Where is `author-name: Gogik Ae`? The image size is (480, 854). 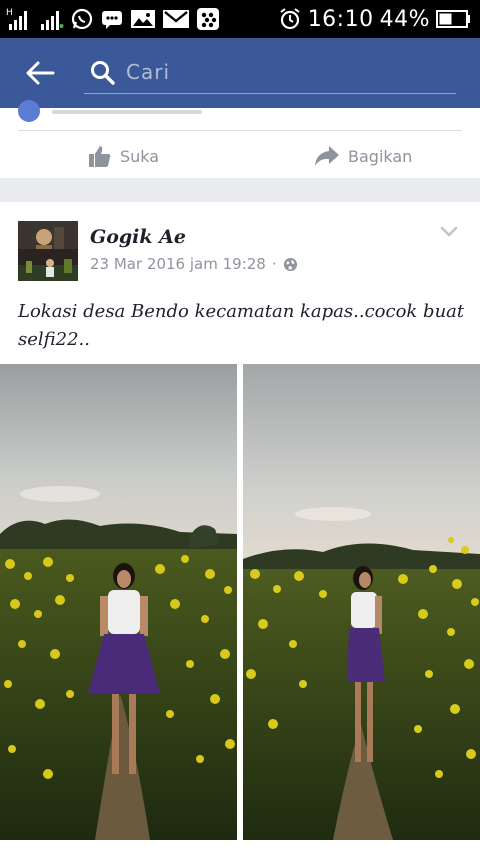
author-name: Gogik Ae is located at coordinates (138, 237).